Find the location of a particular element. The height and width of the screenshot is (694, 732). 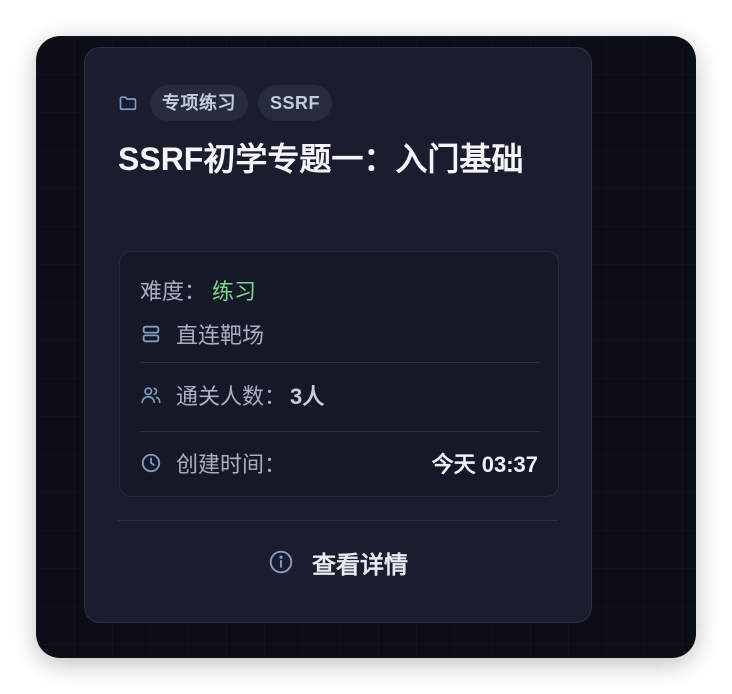

tag-row: 专项练习 SSRF is located at coordinates (225, 103).